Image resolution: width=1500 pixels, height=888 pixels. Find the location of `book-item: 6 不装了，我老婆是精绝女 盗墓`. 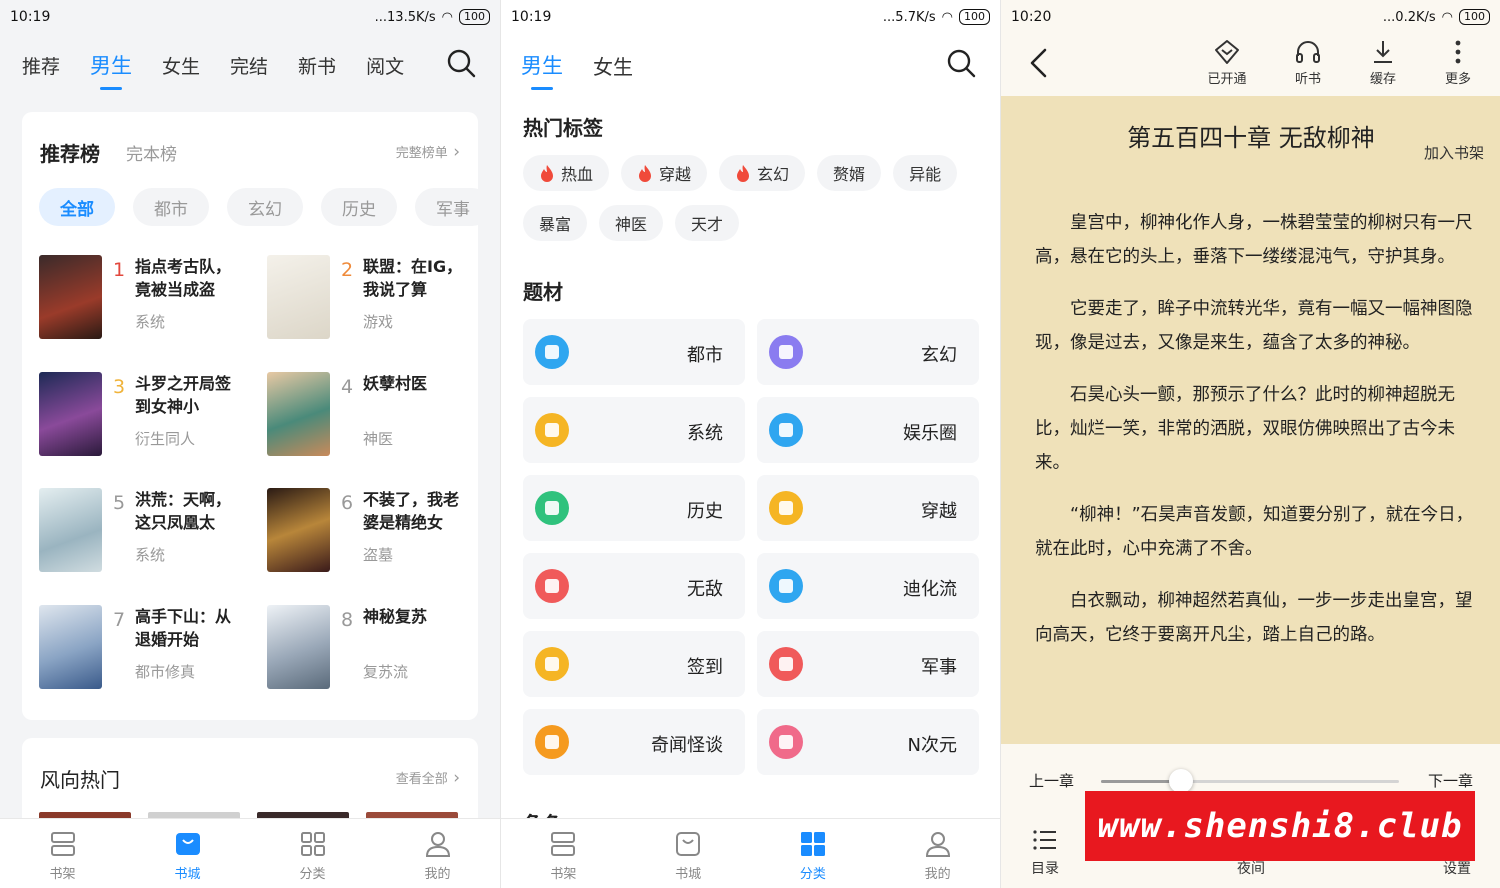

book-item: 6 不装了，我老婆是精绝女 盗墓 is located at coordinates (377, 533).